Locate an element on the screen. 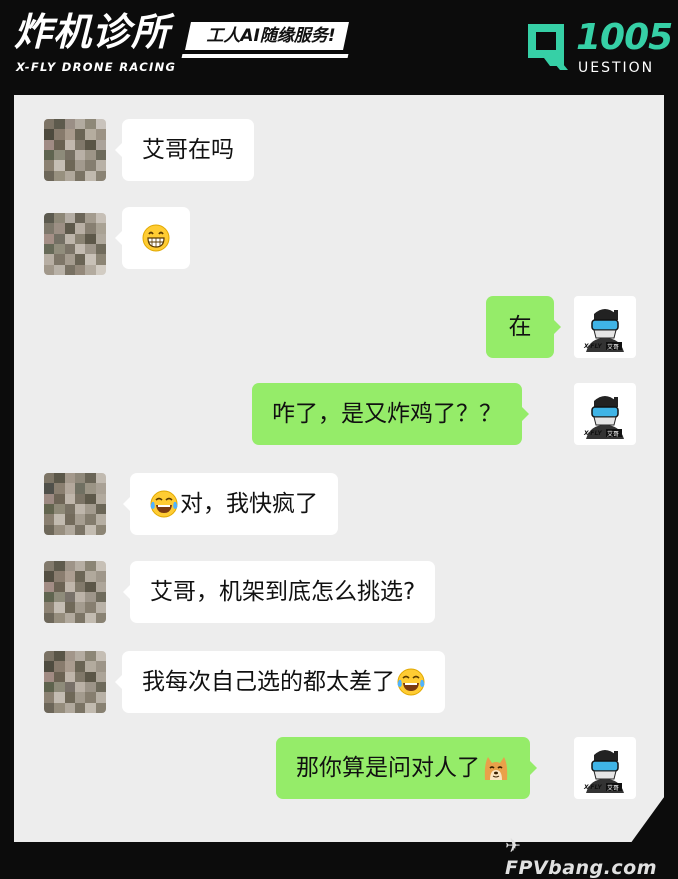  message-bubble: 艾哥，机架到底怎么挑选? is located at coordinates (279, 592).